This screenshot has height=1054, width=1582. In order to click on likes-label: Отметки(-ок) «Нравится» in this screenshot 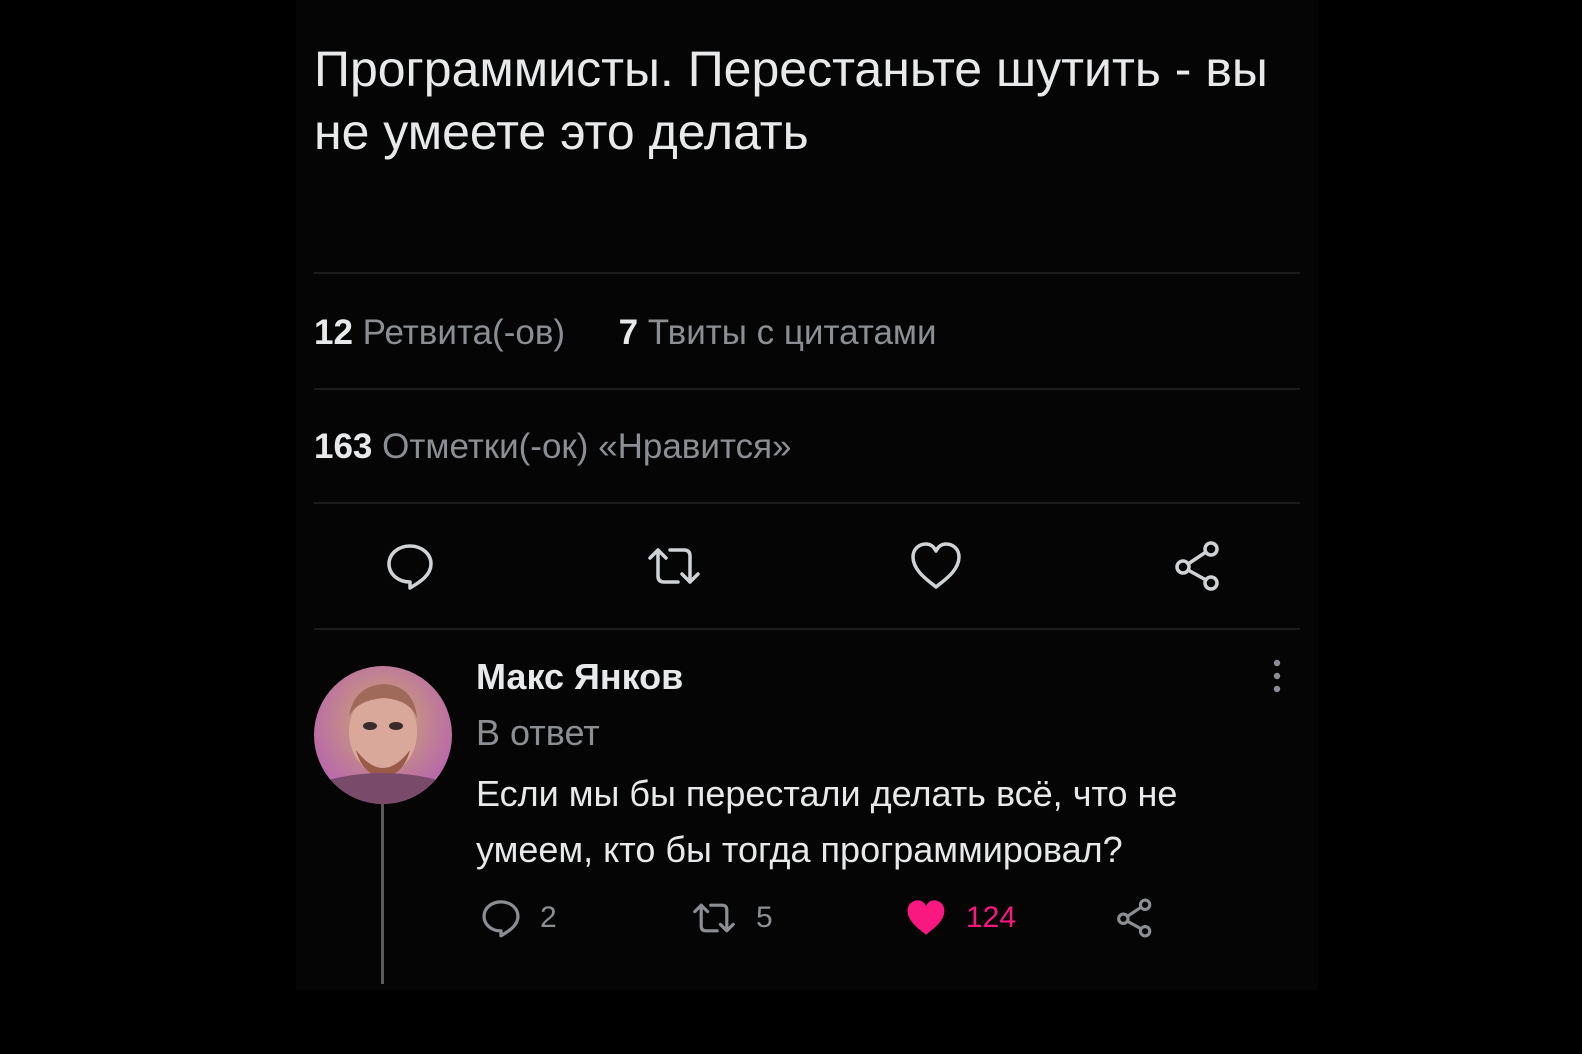, I will do `click(587, 446)`.